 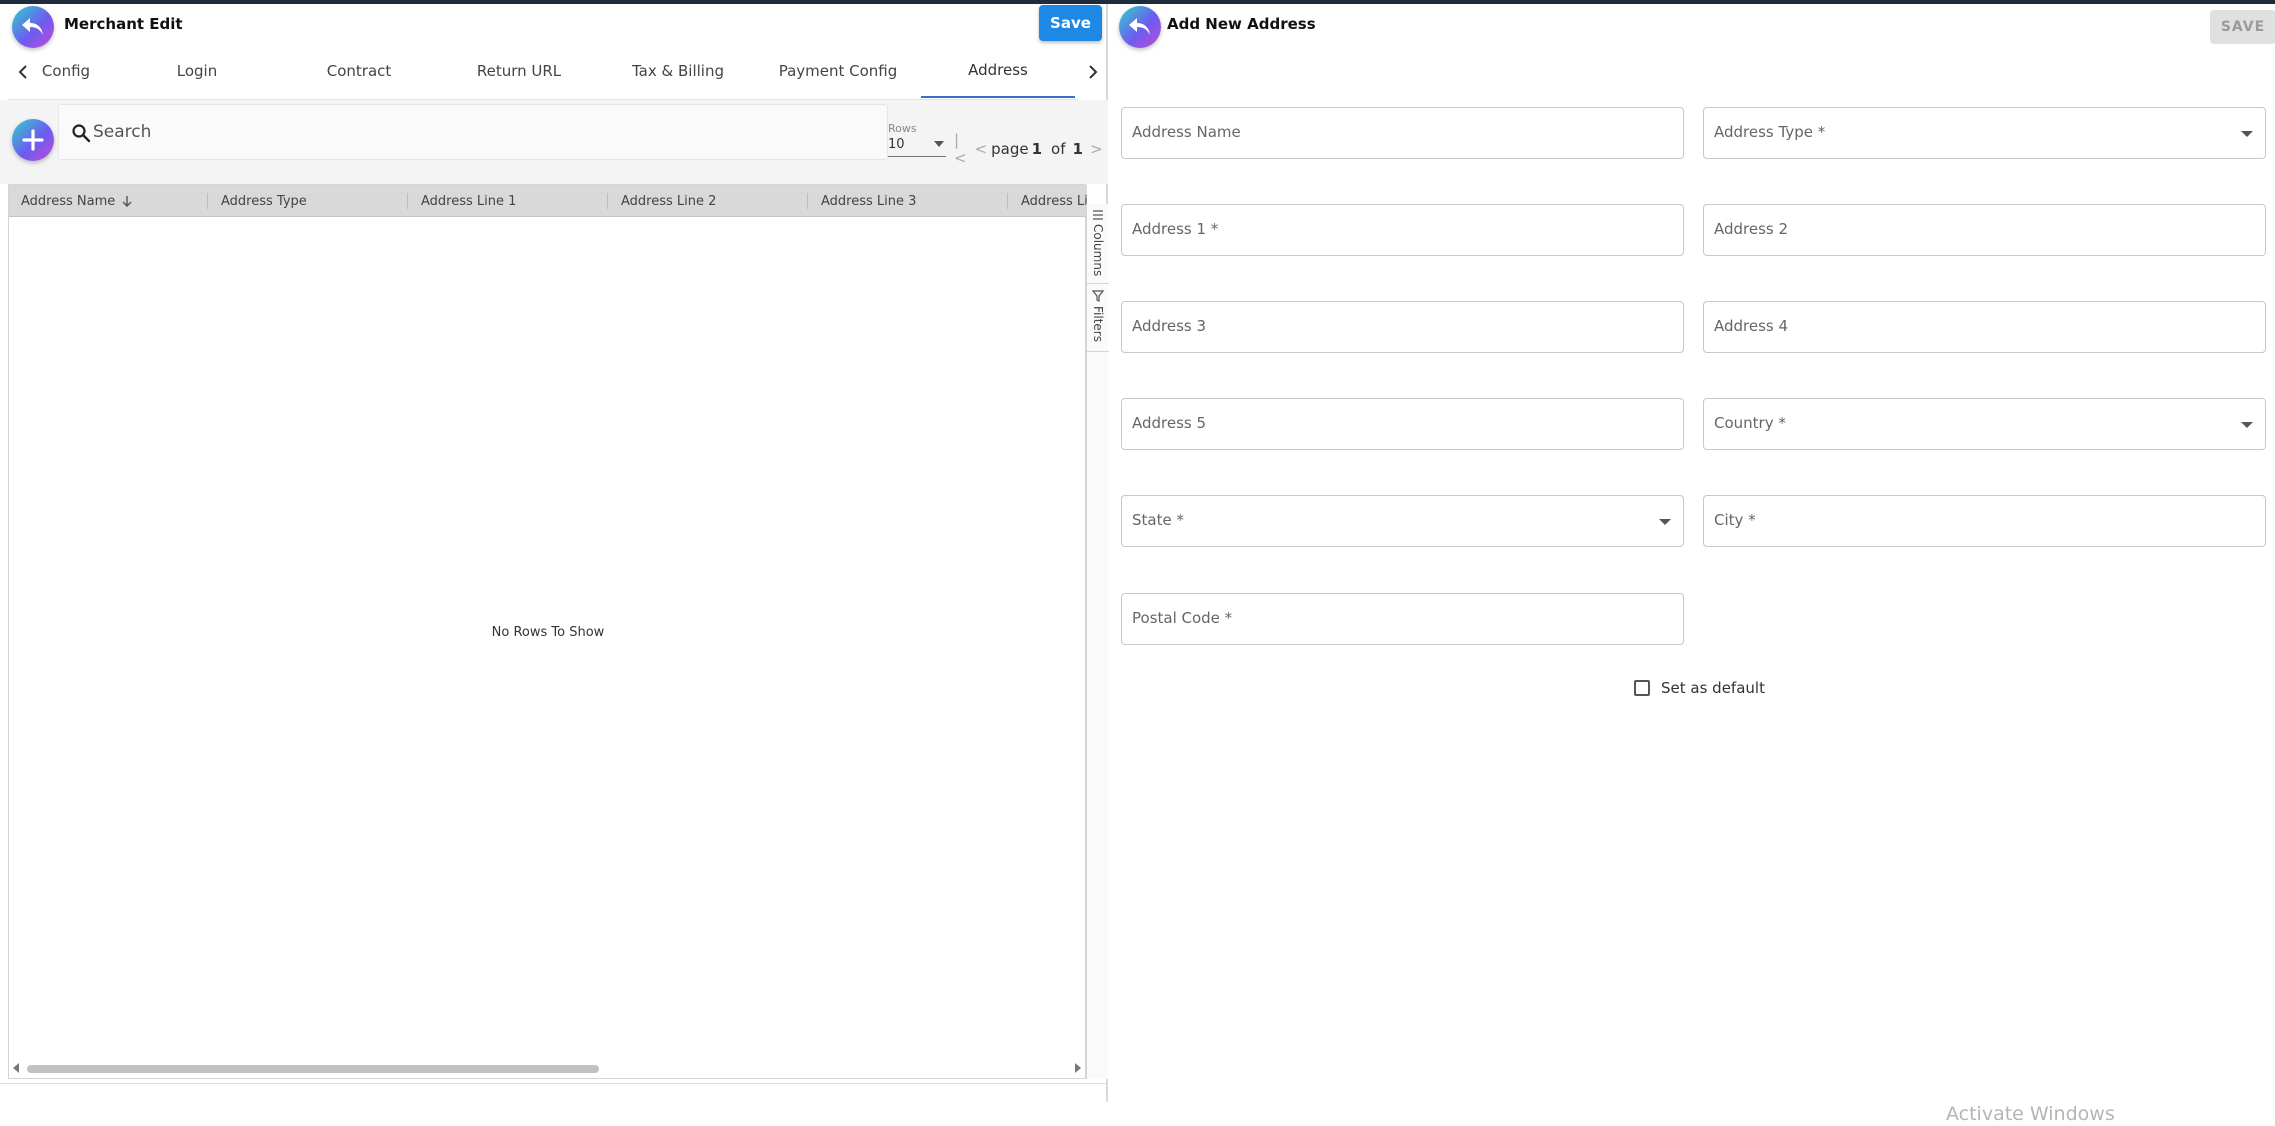 I want to click on address-5-field: Address 5, so click(x=1402, y=424).